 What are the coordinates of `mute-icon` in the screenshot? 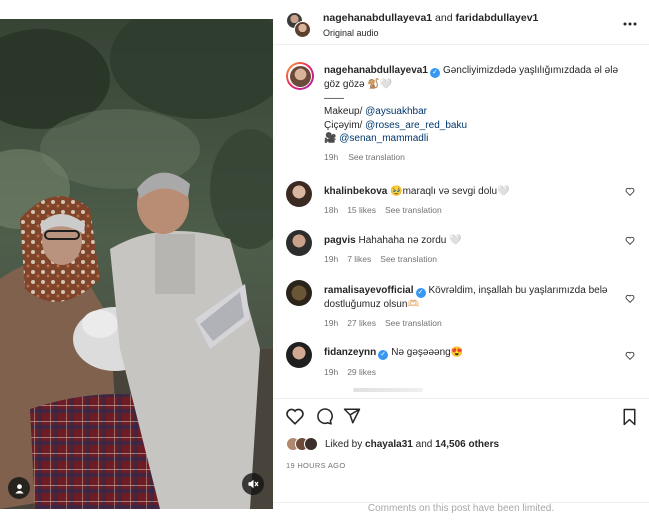 It's located at (253, 484).